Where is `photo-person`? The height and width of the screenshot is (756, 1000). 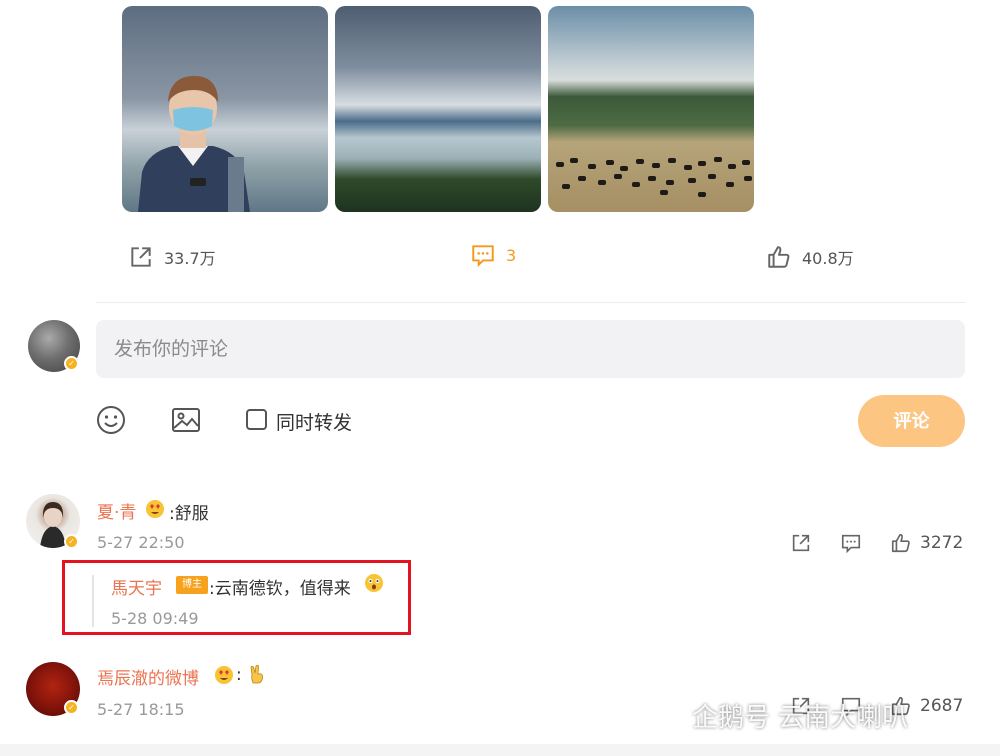 photo-person is located at coordinates (225, 109).